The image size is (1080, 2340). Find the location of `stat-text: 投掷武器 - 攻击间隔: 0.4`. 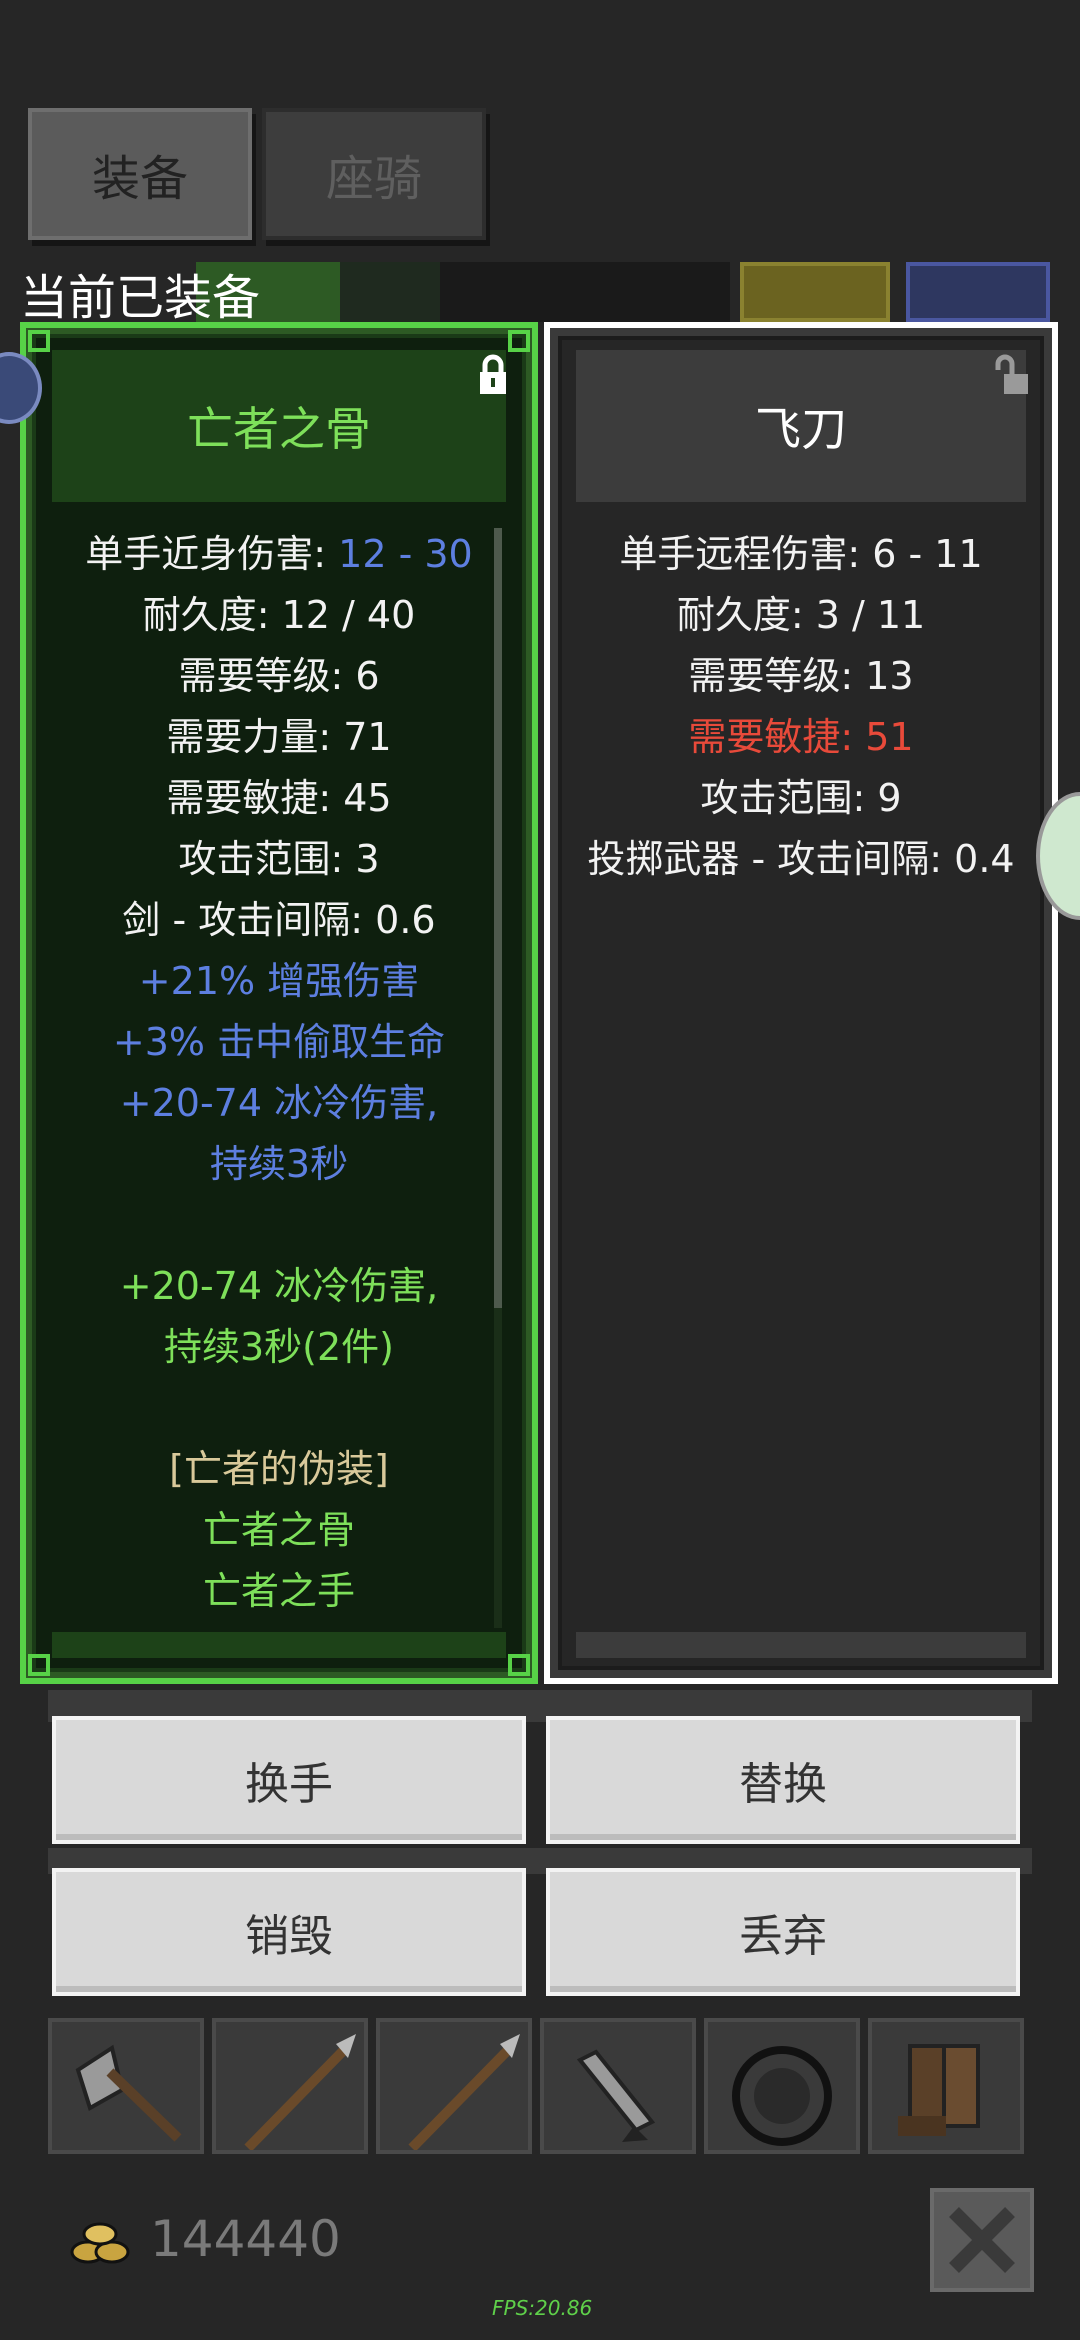

stat-text: 投掷武器 - 攻击间隔: 0.4 is located at coordinates (801, 859).